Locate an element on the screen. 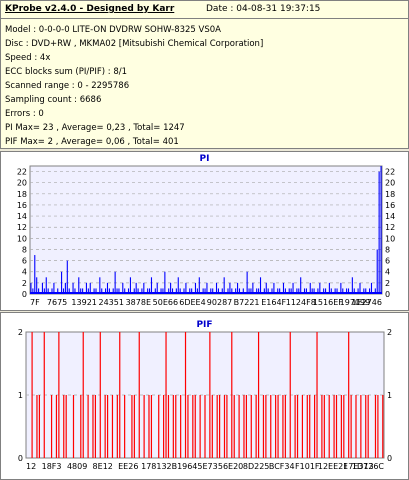  pi-summary-line: PI Max= 23 , Average= 0,23 , Total= 1247 is located at coordinates (95, 128).